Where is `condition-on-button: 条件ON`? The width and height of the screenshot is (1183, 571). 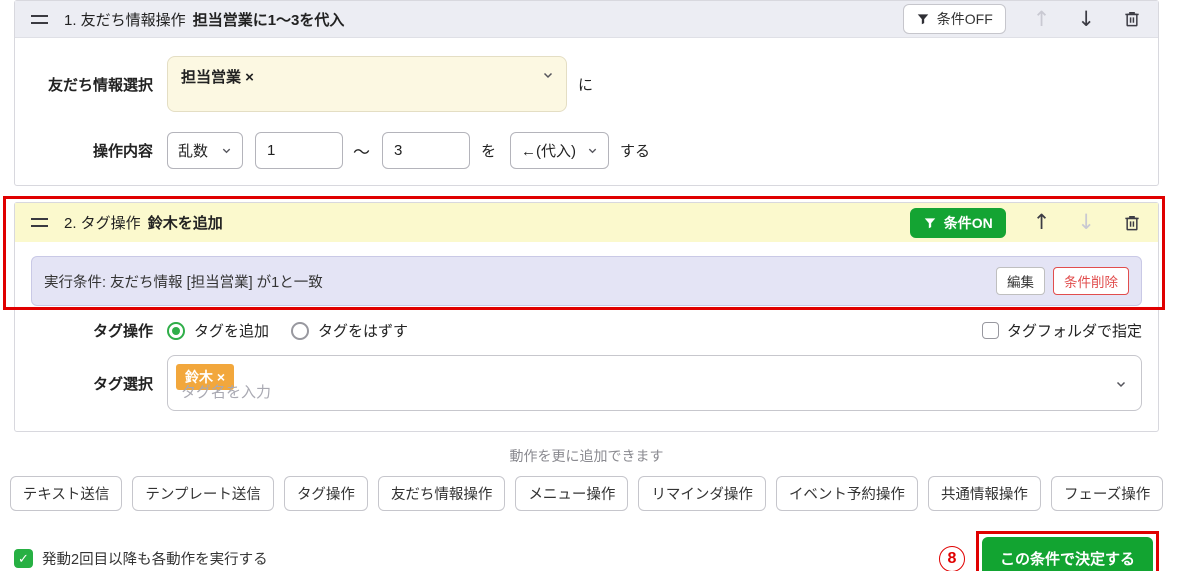 condition-on-button: 条件ON is located at coordinates (957, 222).